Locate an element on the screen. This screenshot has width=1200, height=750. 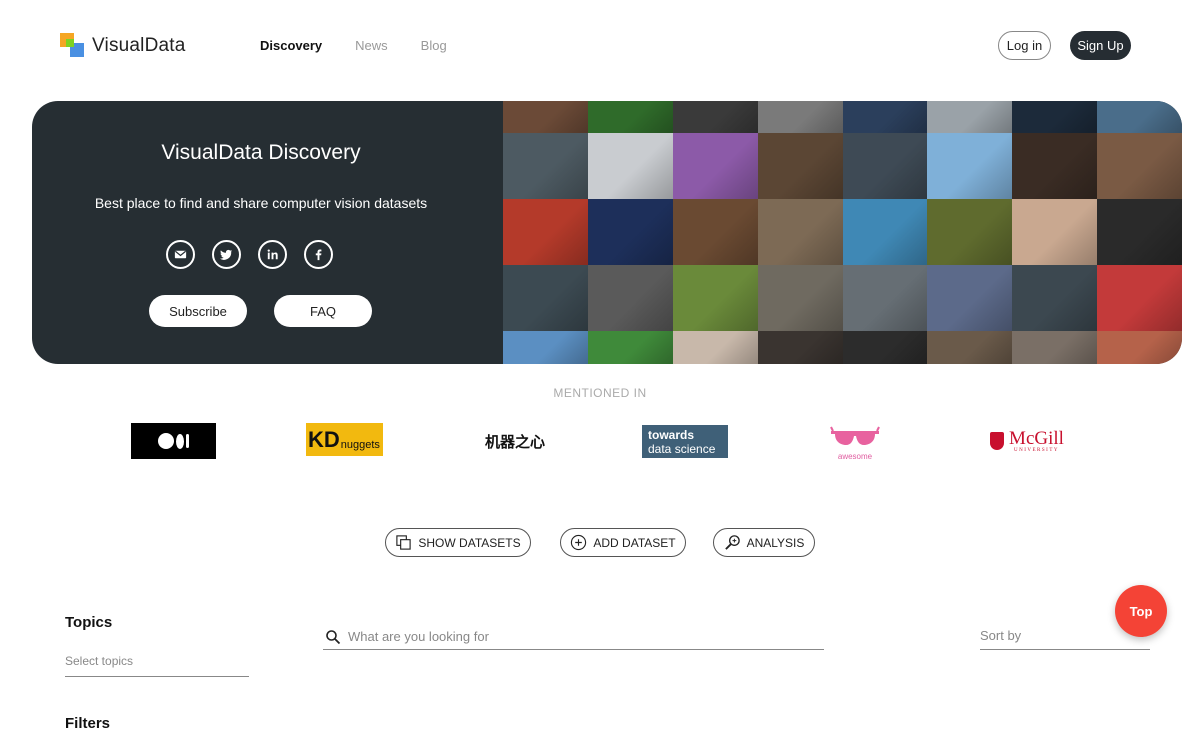
copy-icon is located at coordinates (404, 542).